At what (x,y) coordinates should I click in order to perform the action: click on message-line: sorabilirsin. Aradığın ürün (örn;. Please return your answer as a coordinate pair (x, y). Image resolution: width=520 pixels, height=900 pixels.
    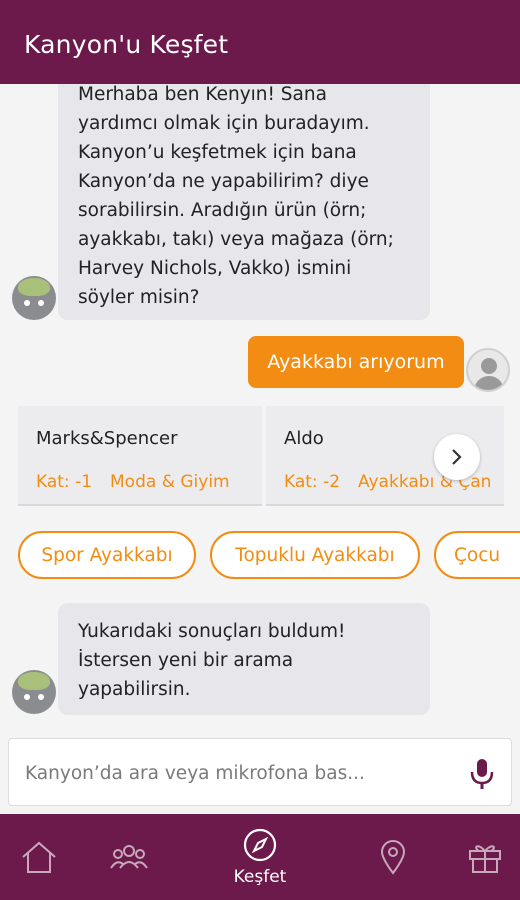
    Looking at the image, I should click on (222, 210).